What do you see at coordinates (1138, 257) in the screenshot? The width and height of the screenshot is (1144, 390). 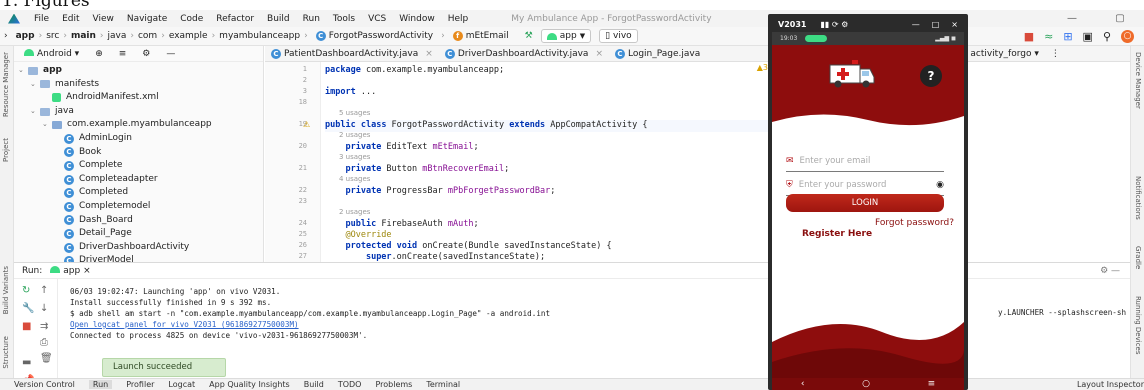 I see `gradle-tab: Gradle` at bounding box center [1138, 257].